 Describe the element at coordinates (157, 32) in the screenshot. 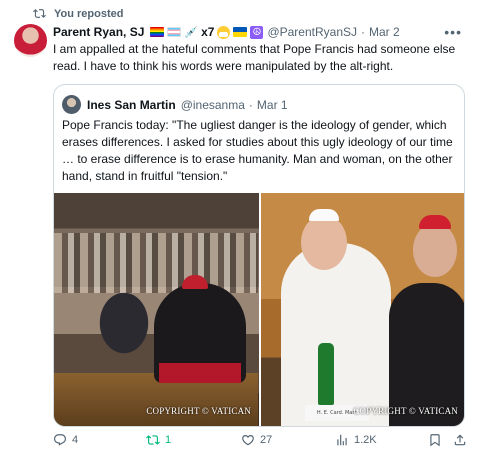

I see `rainbow-flag-icon` at that location.